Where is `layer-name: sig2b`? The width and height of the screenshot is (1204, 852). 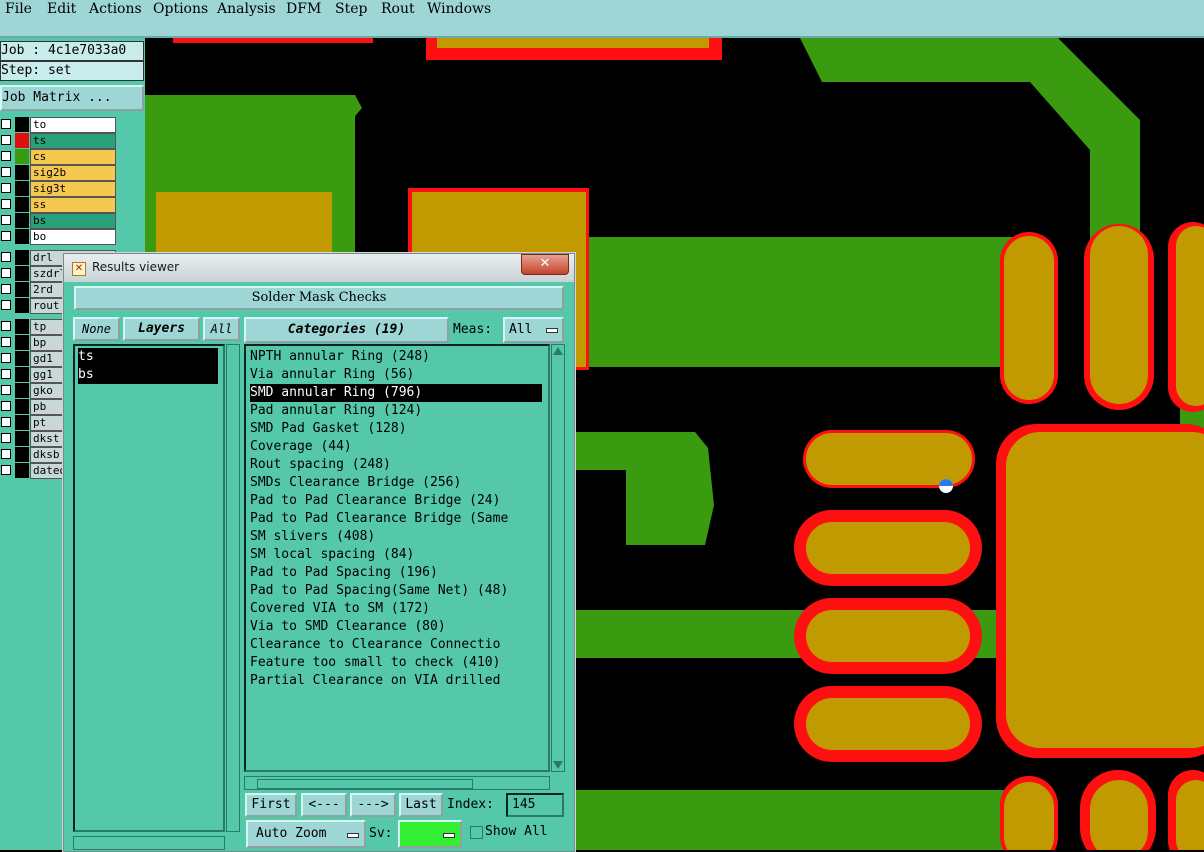
layer-name: sig2b is located at coordinates (73, 173).